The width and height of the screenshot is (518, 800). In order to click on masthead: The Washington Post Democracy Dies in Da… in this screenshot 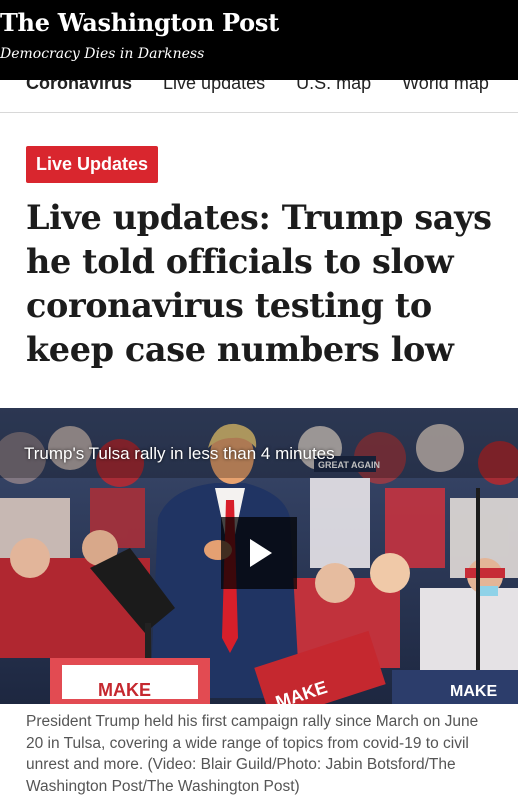, I will do `click(259, 40)`.